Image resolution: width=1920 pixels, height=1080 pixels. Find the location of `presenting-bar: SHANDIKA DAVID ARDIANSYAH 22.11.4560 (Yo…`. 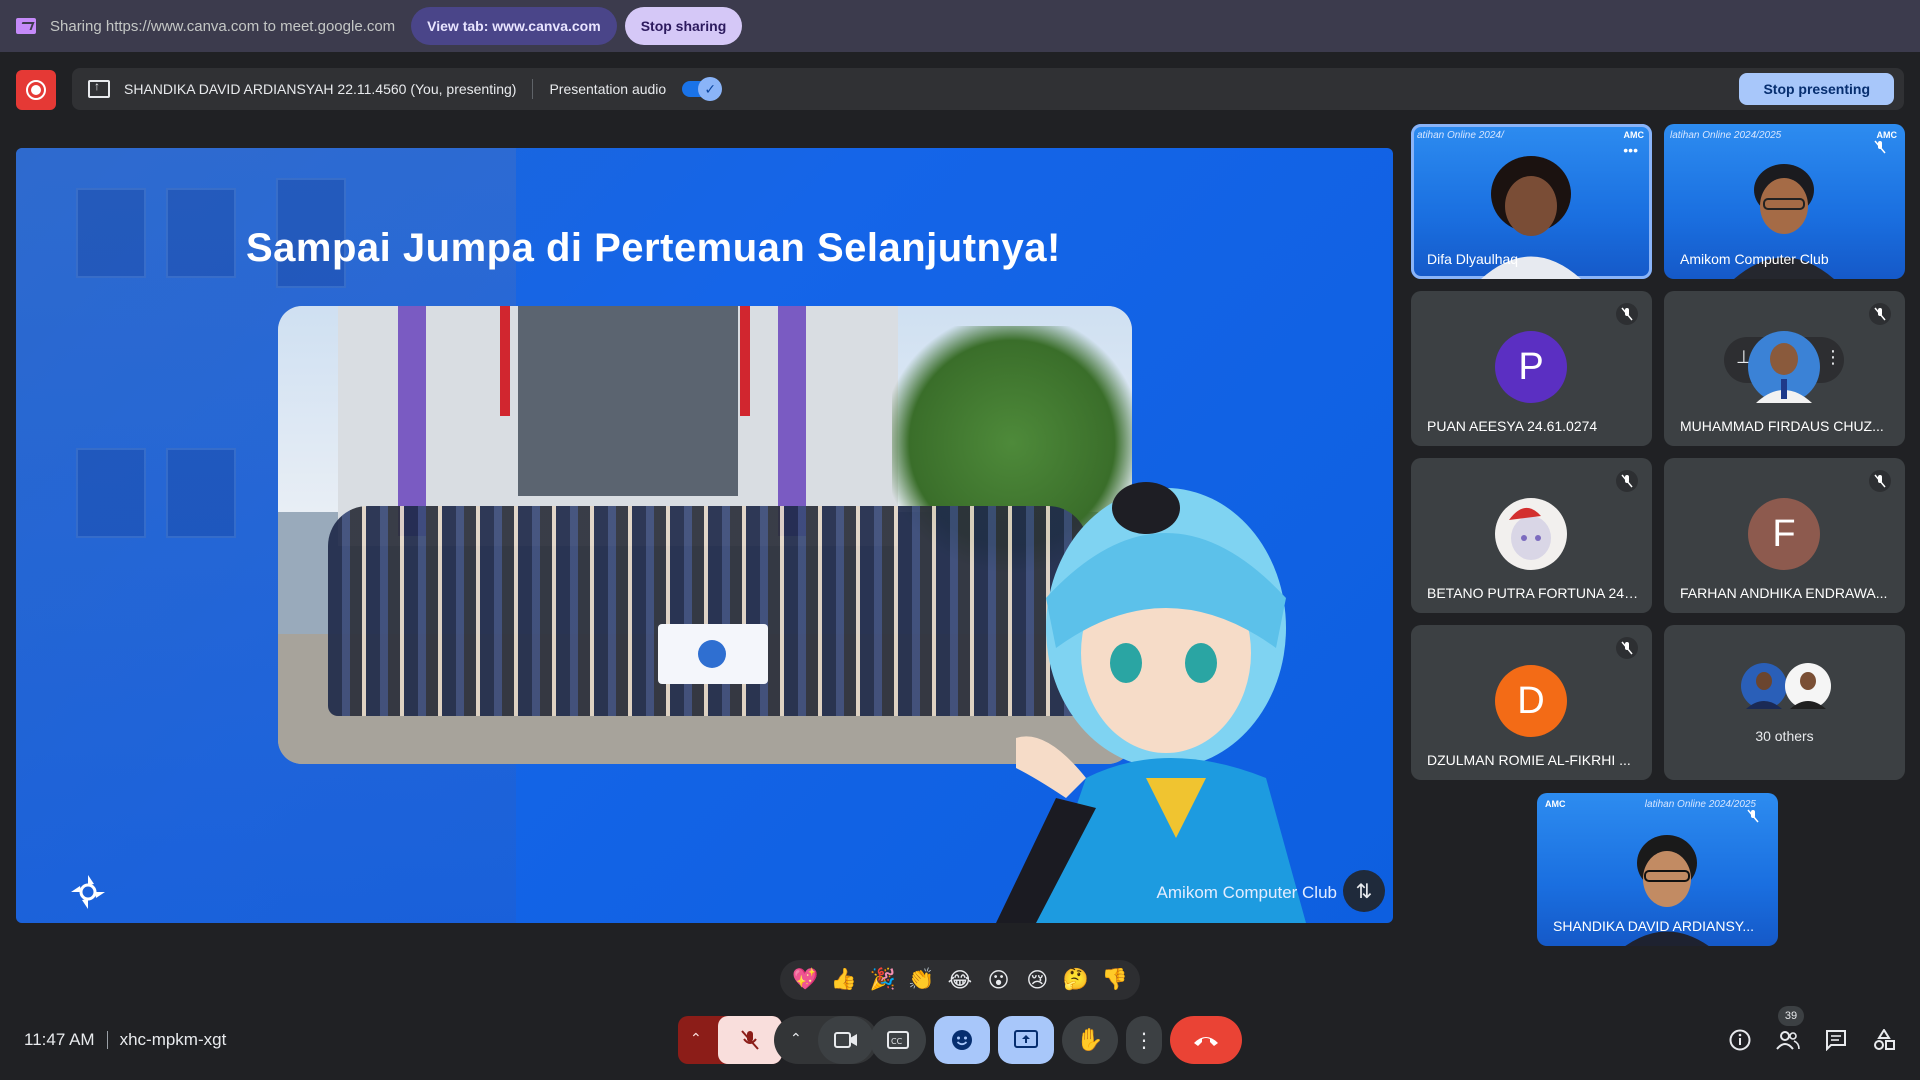

presenting-bar: SHANDIKA DAVID ARDIANSYAH 22.11.4560 (Yo… is located at coordinates (988, 89).